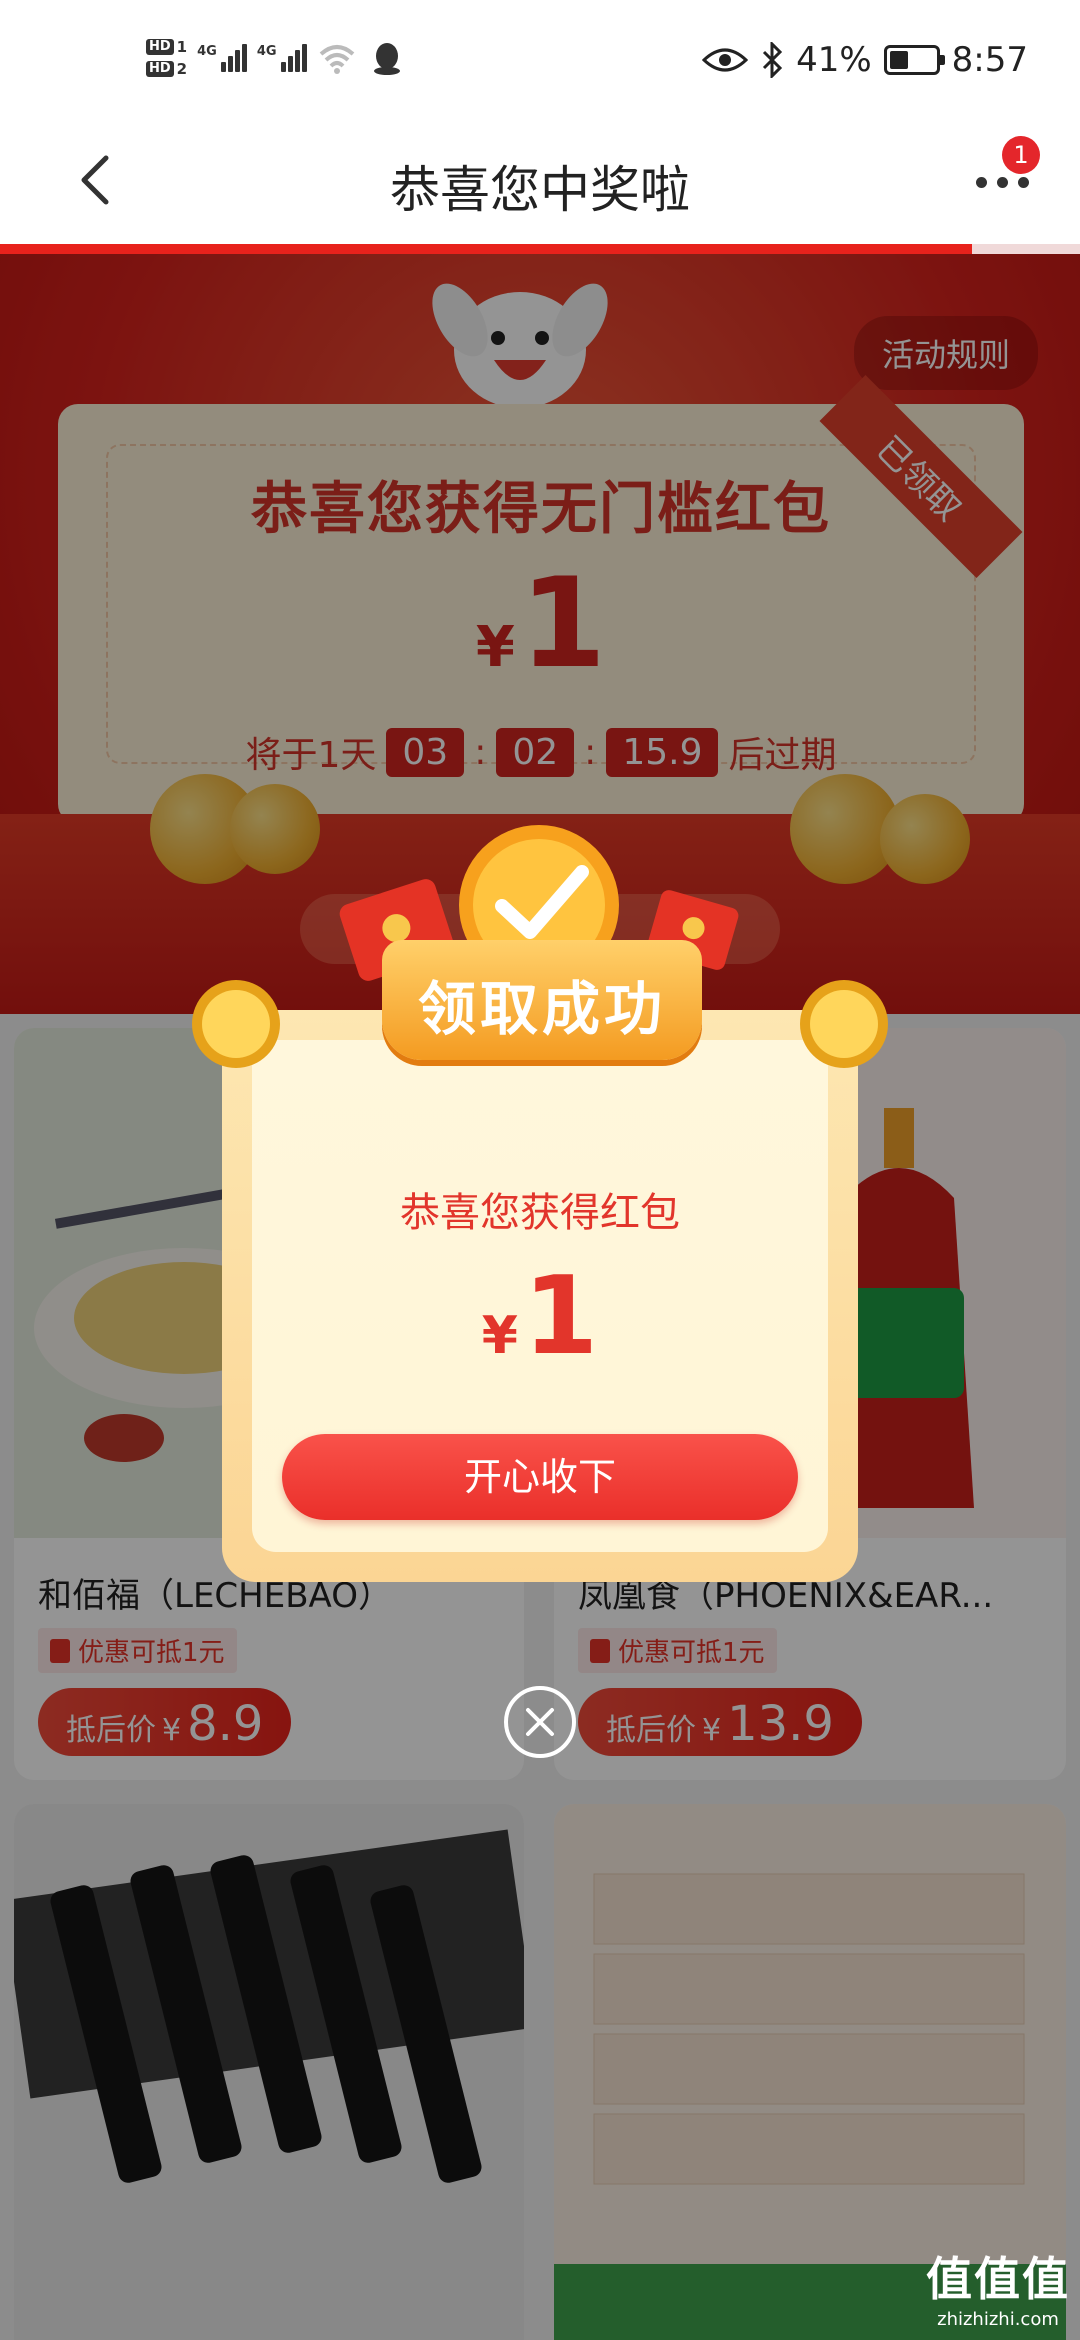  I want to click on battery-percent: 41%, so click(834, 60).